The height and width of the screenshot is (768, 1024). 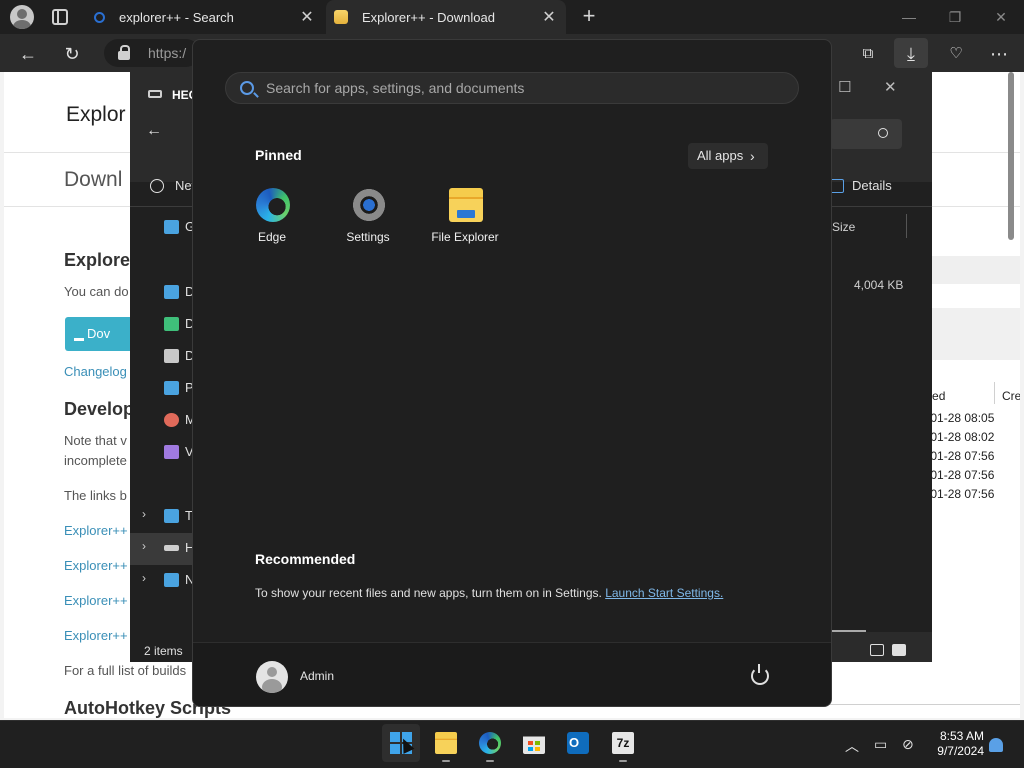 What do you see at coordinates (95, 440) in the screenshot?
I see `note-text: Note that v` at bounding box center [95, 440].